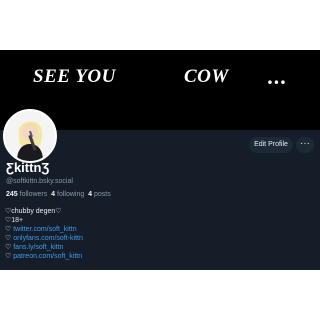 The height and width of the screenshot is (320, 320). What do you see at coordinates (33, 211) in the screenshot?
I see `bio-line-chubby-degen: ♡chubby degen♡` at bounding box center [33, 211].